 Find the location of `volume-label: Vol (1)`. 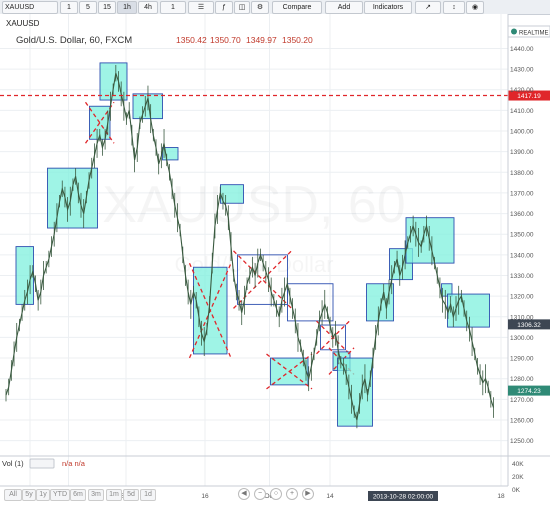

volume-label: Vol (1) is located at coordinates (13, 463).